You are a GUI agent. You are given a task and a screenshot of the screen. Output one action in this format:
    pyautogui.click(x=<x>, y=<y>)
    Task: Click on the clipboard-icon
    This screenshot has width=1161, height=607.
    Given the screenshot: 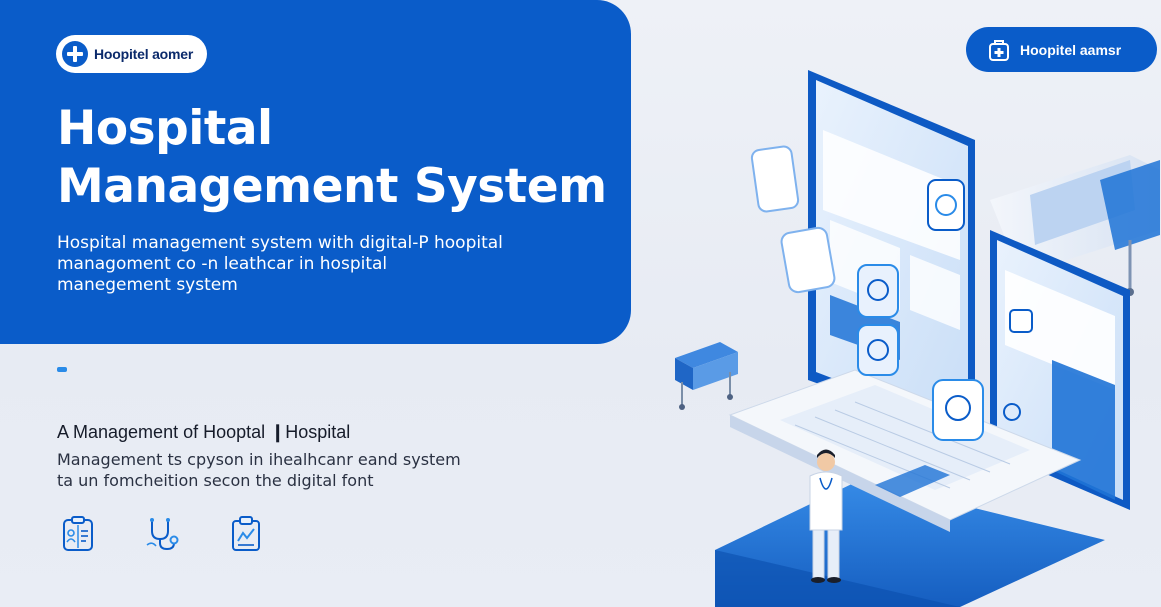 What is the action you would take?
    pyautogui.click(x=246, y=534)
    